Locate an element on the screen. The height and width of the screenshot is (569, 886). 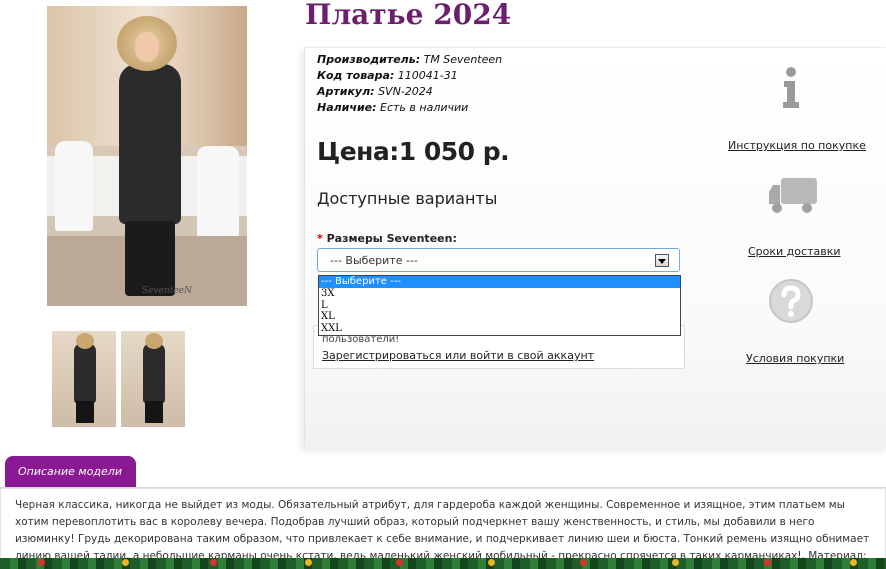
photo-dress is located at coordinates (150, 144).